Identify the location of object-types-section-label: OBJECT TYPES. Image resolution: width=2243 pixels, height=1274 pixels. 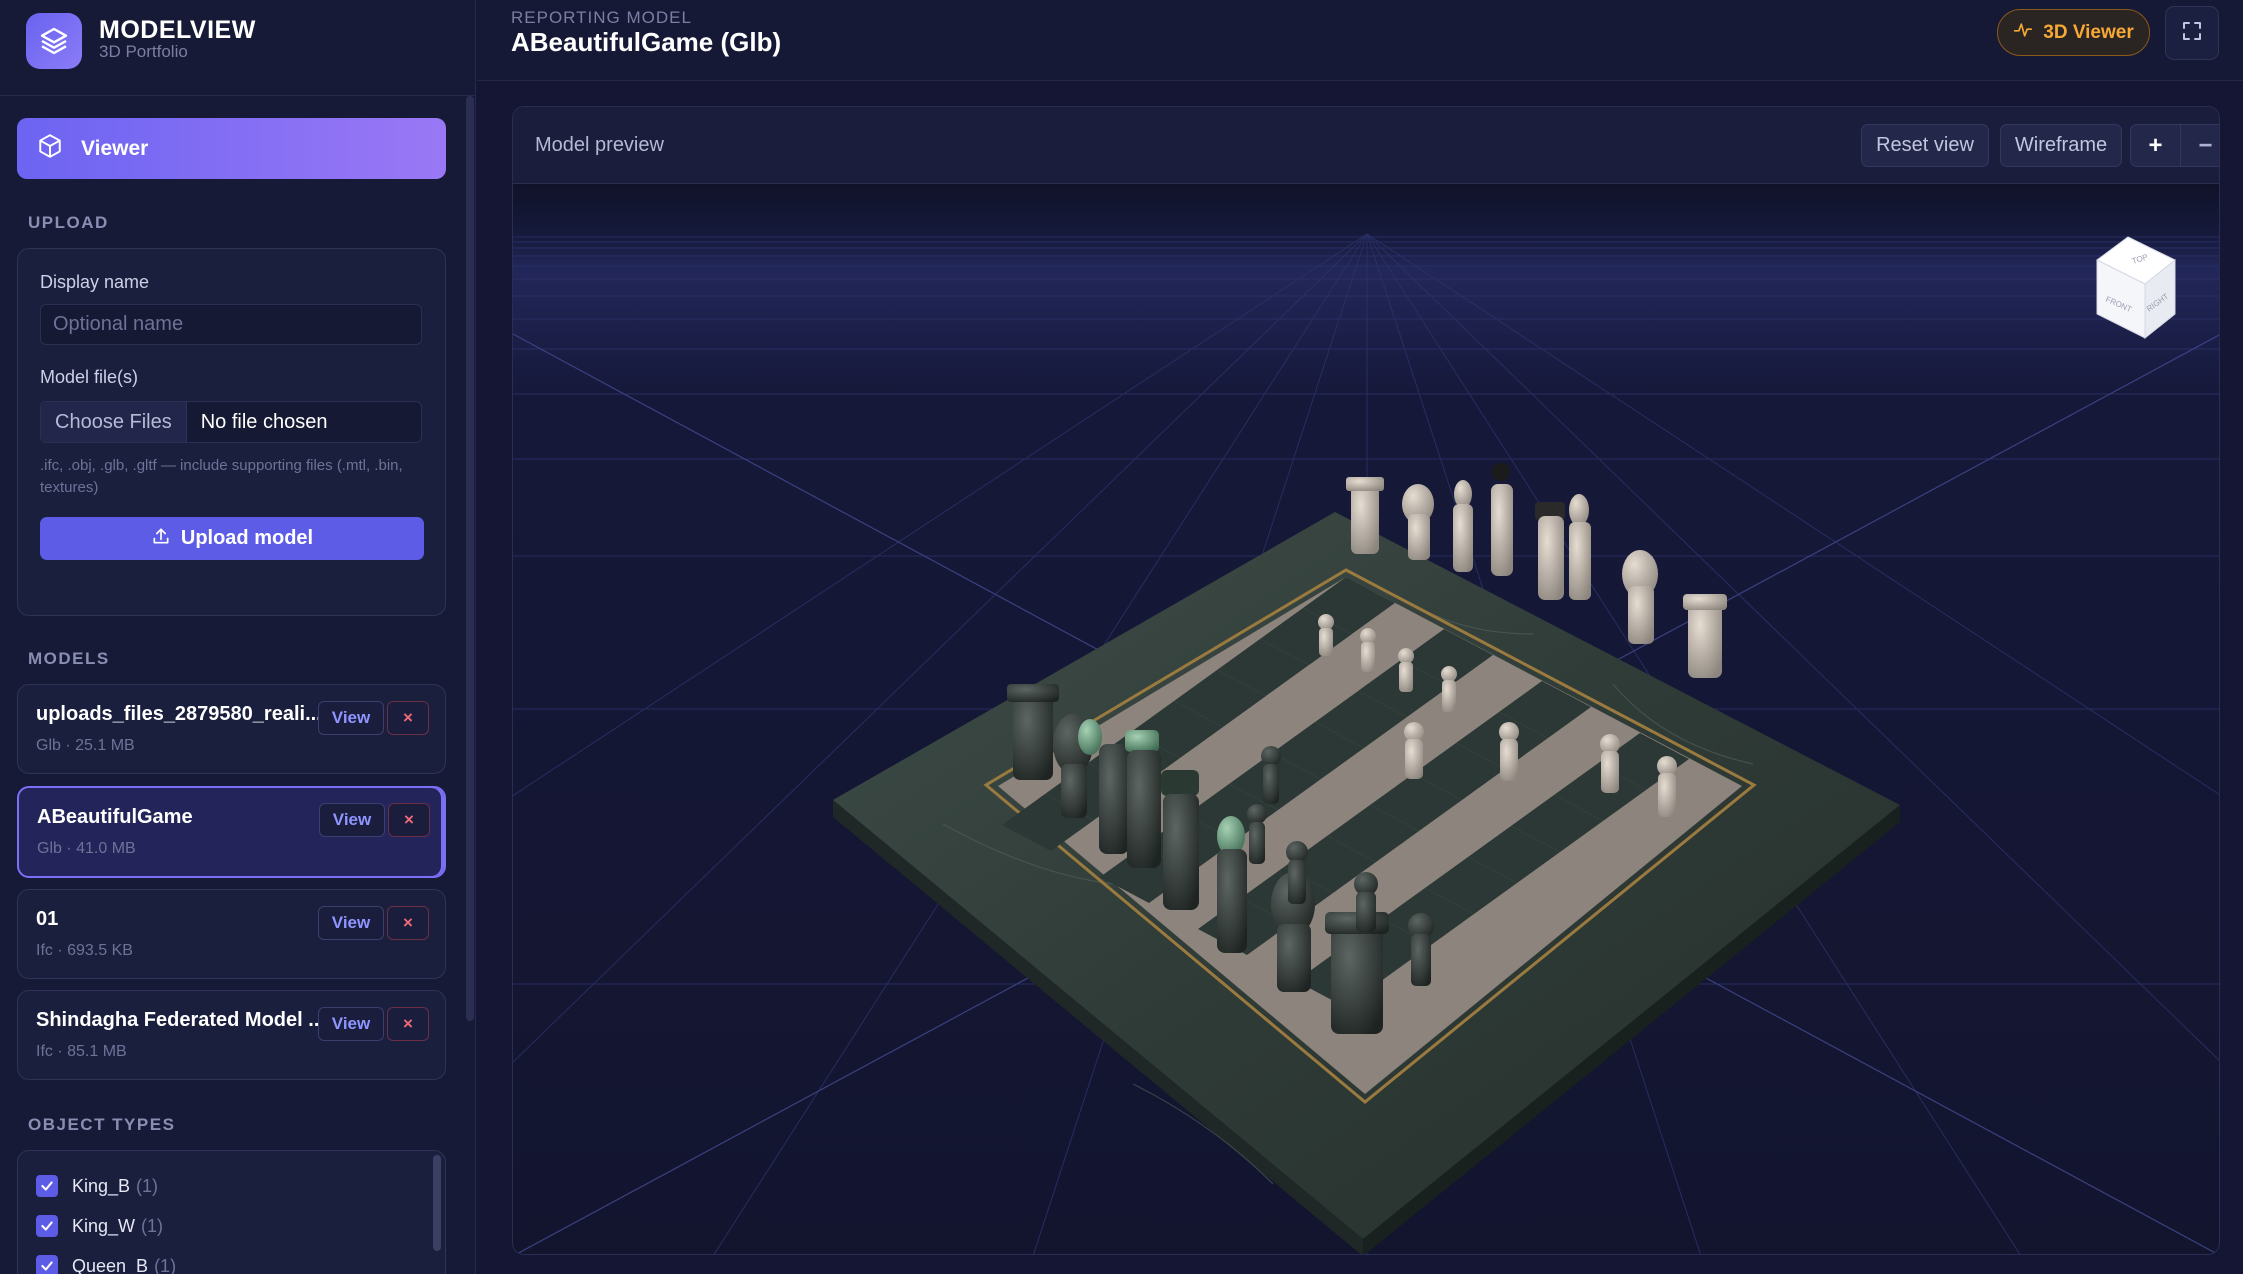
(102, 1124).